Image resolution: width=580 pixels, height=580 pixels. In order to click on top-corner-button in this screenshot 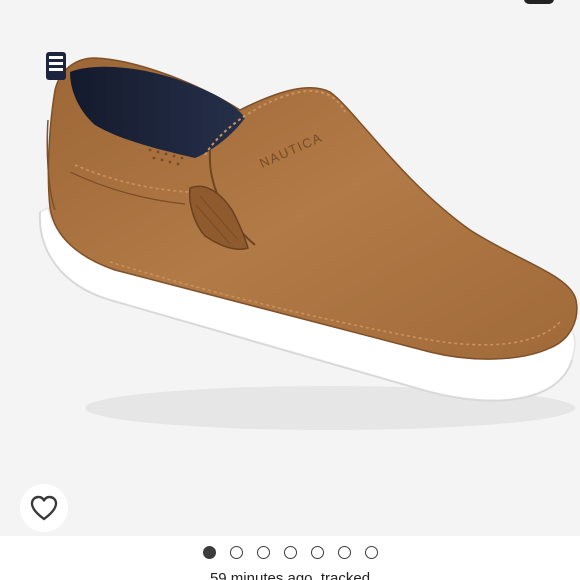, I will do `click(539, 2)`.